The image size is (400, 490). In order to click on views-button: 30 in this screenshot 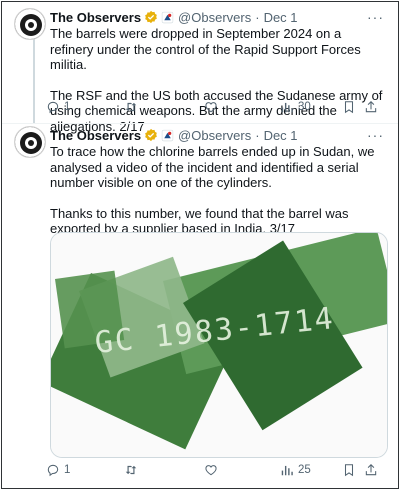, I will do `click(311, 107)`.